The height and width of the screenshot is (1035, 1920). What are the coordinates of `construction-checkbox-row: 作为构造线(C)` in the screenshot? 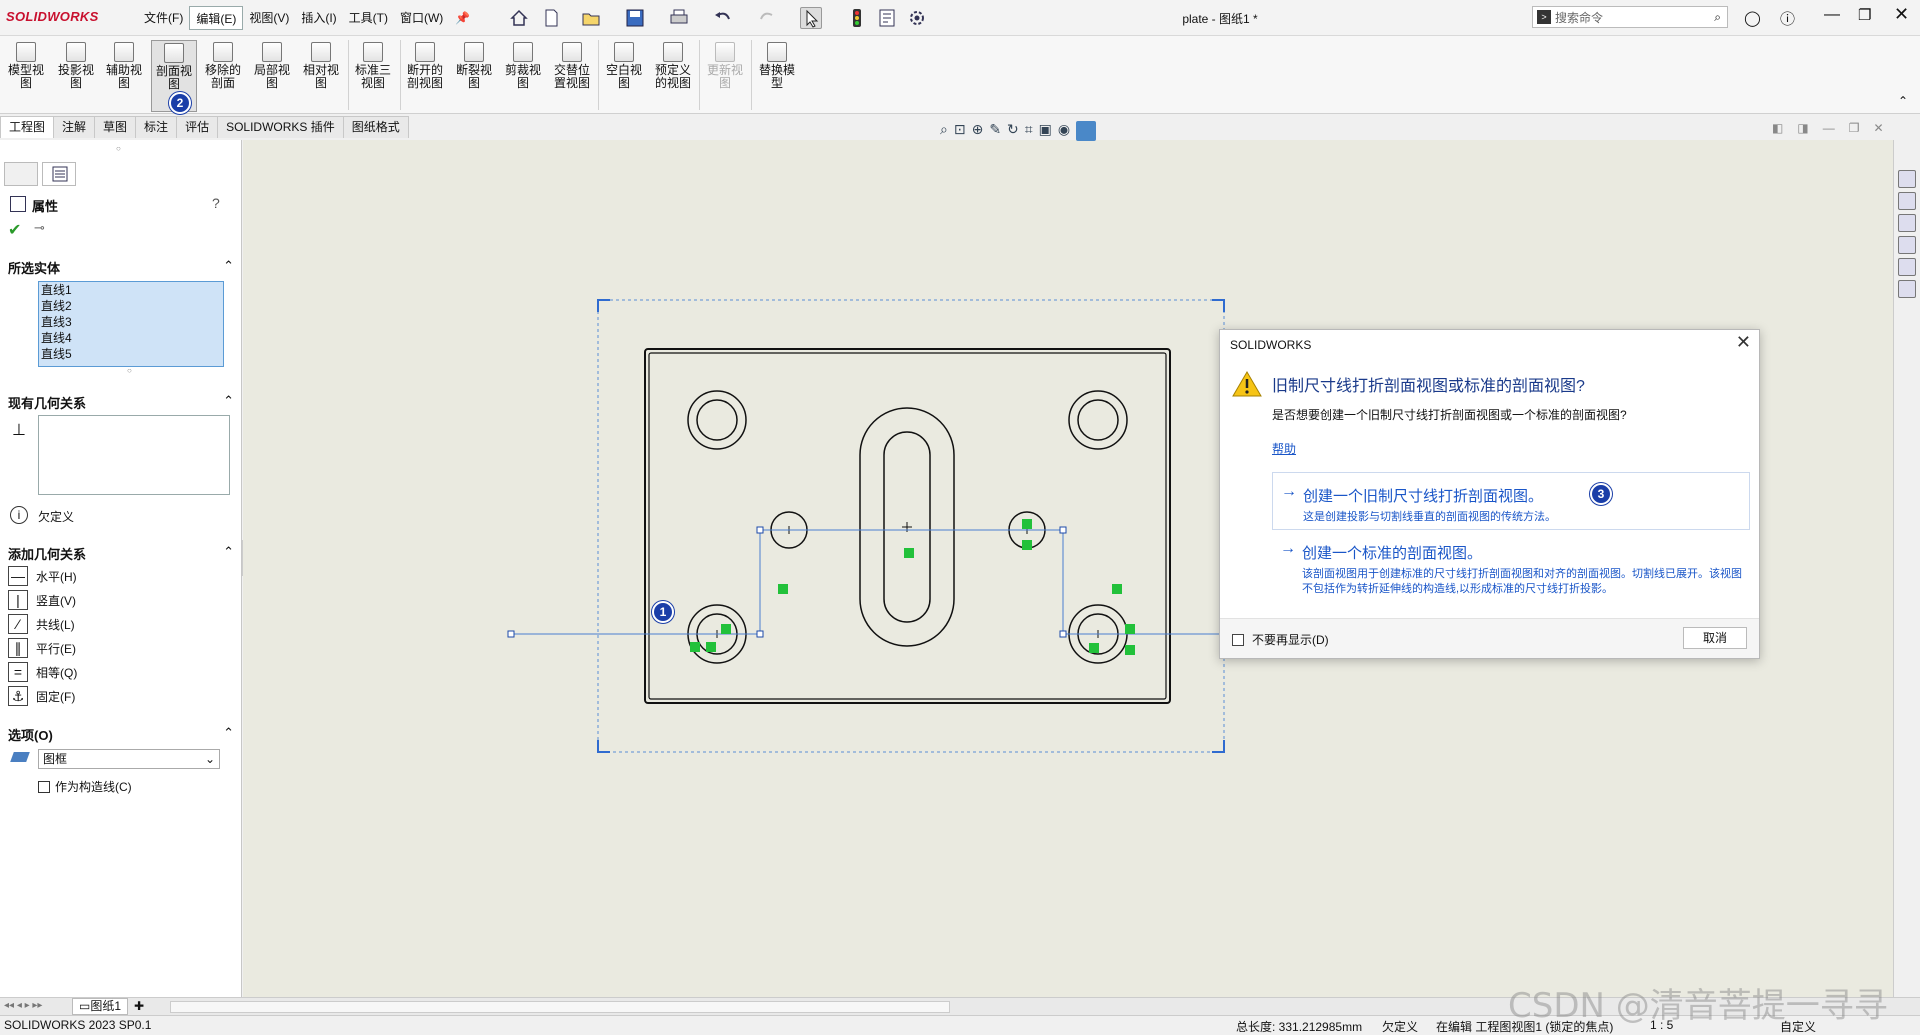 It's located at (85, 786).